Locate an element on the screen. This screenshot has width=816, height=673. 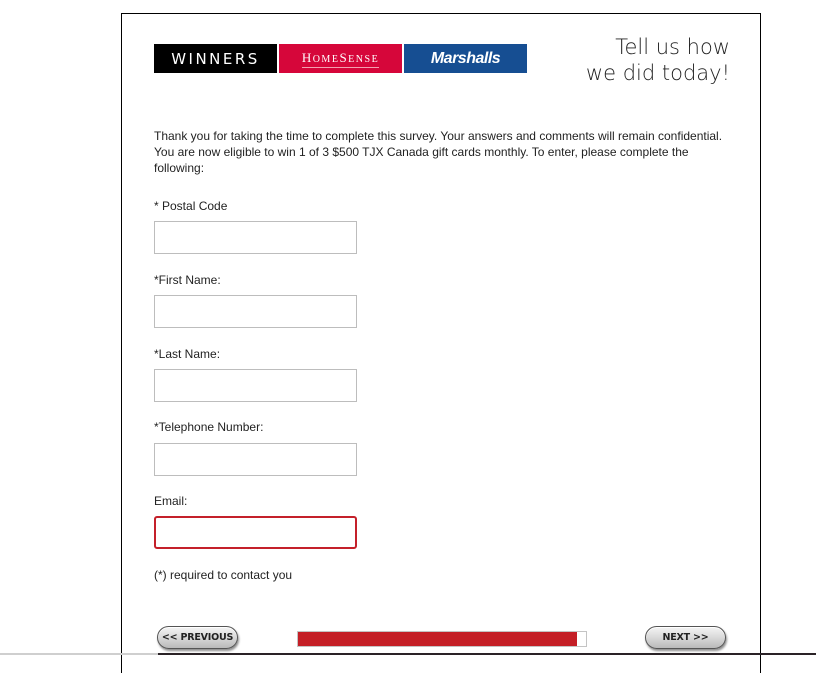
homesense-logo-text: HOMESENSE is located at coordinates (340, 58).